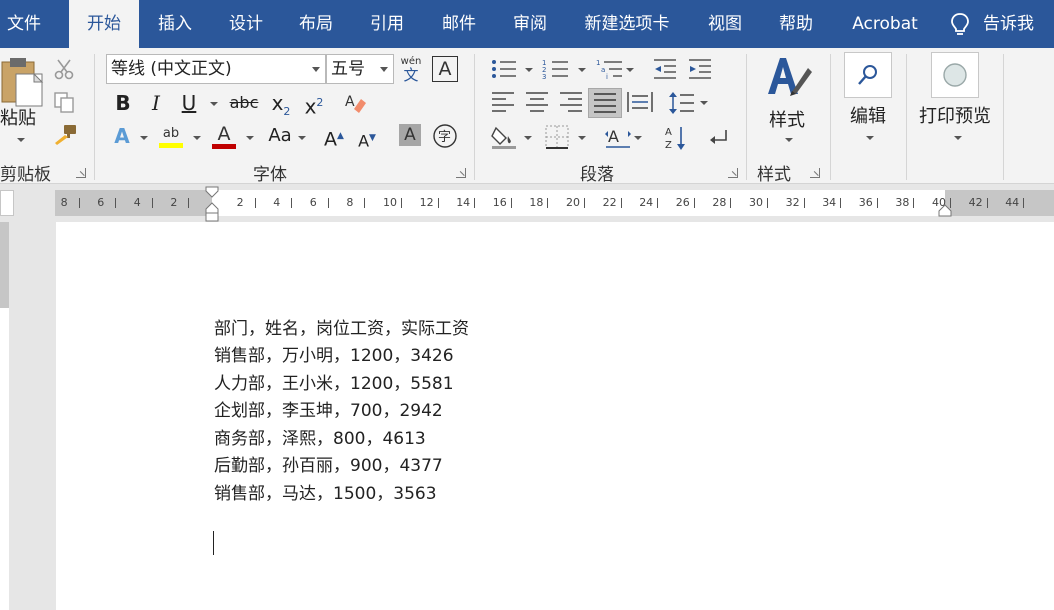  Describe the element at coordinates (445, 69) in the screenshot. I see `character-border-icon: A` at that location.